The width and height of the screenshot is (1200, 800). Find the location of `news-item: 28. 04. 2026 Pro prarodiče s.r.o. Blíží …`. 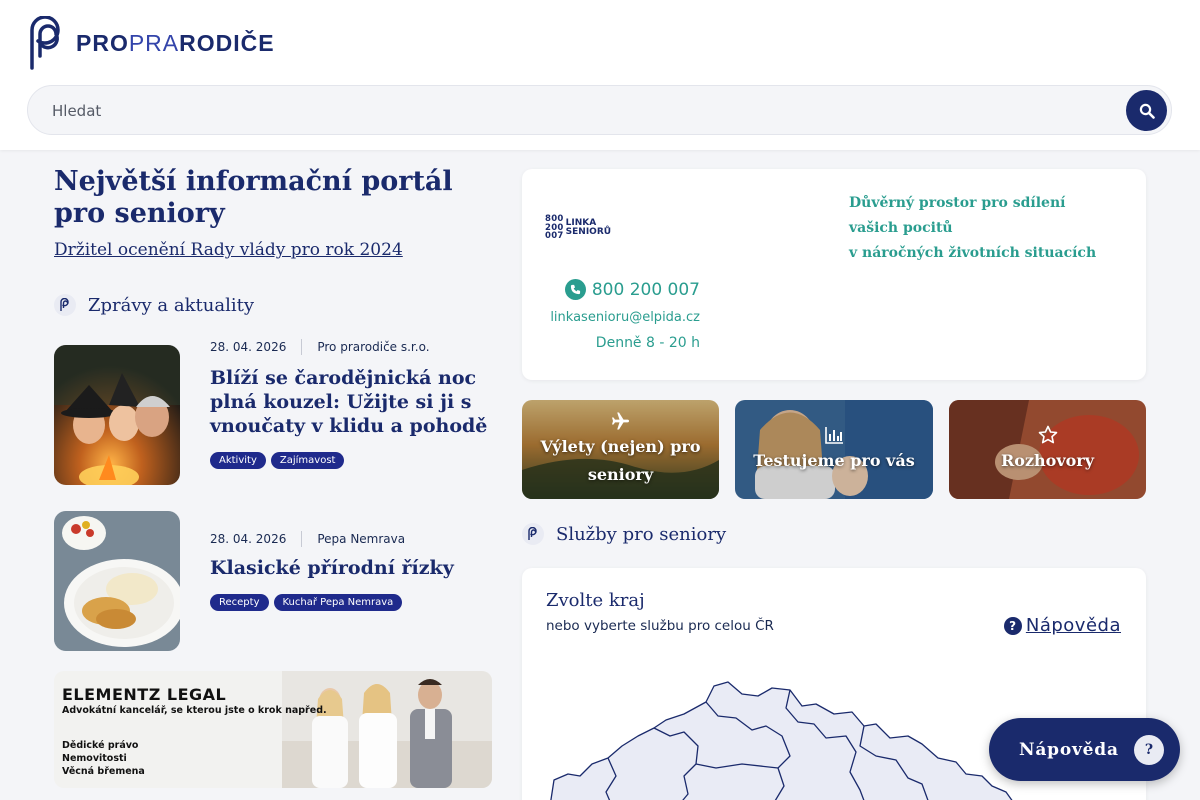

news-item: 28. 04. 2026 Pro prarodiče s.r.o. Blíží … is located at coordinates (274, 412).